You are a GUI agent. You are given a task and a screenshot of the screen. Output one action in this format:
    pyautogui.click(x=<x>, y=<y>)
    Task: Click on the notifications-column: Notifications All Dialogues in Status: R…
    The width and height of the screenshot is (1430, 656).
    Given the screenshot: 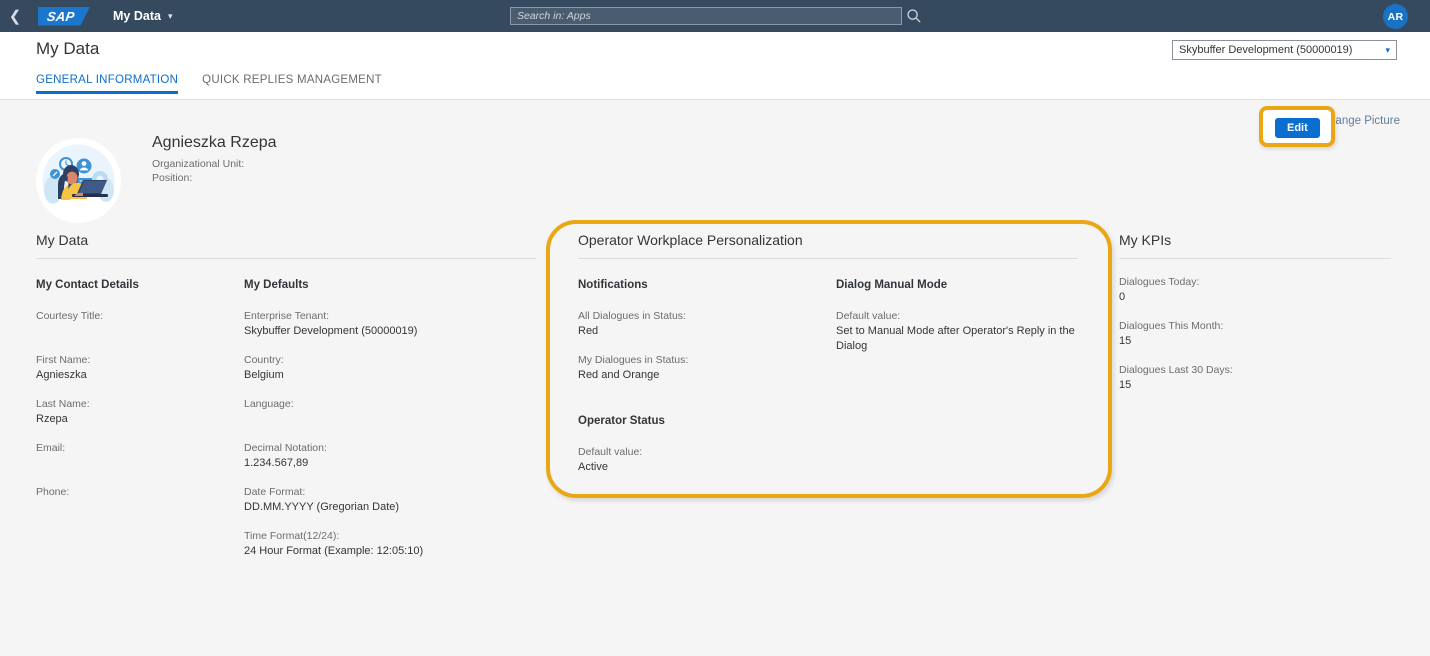 What is the action you would take?
    pyautogui.click(x=707, y=384)
    